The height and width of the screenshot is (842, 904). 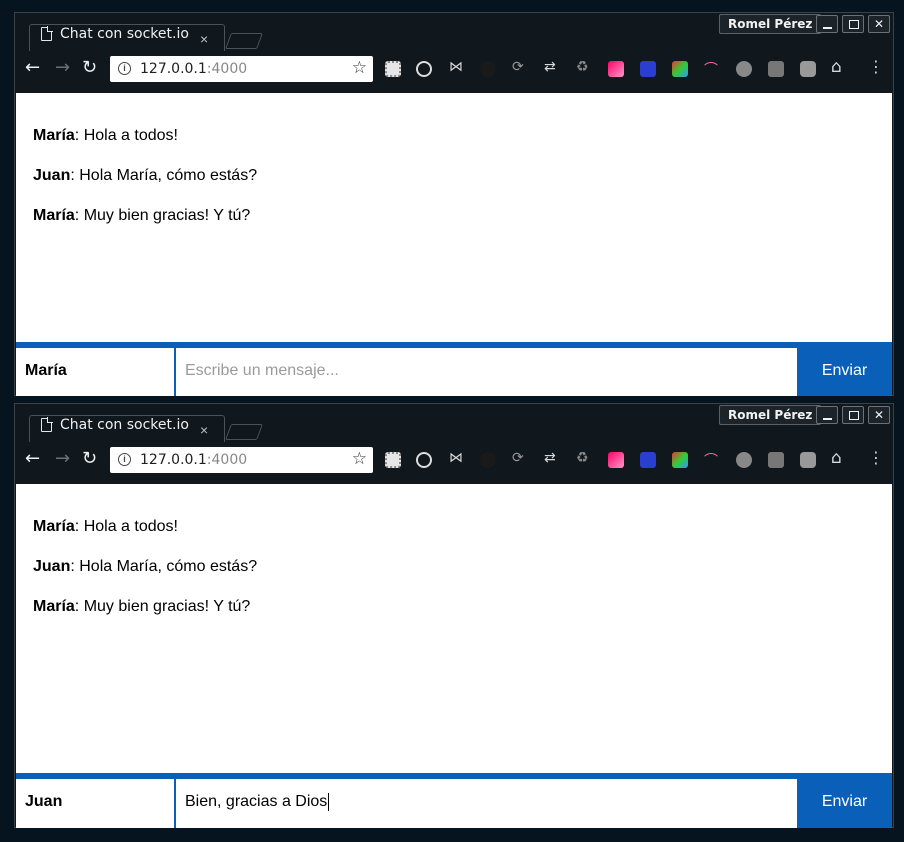 I want to click on username-field: María, so click(x=96, y=372).